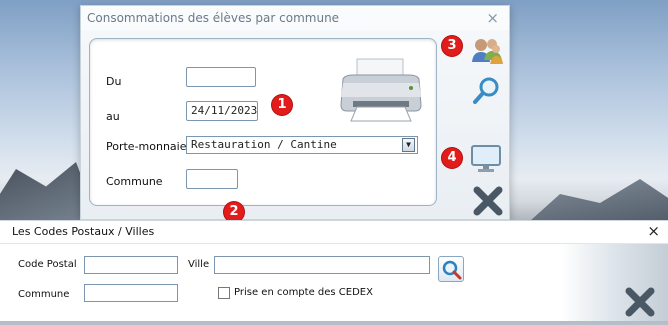 This screenshot has height=325, width=668. I want to click on main-titlebar: Consommations des élèves par commune, so click(295, 18).